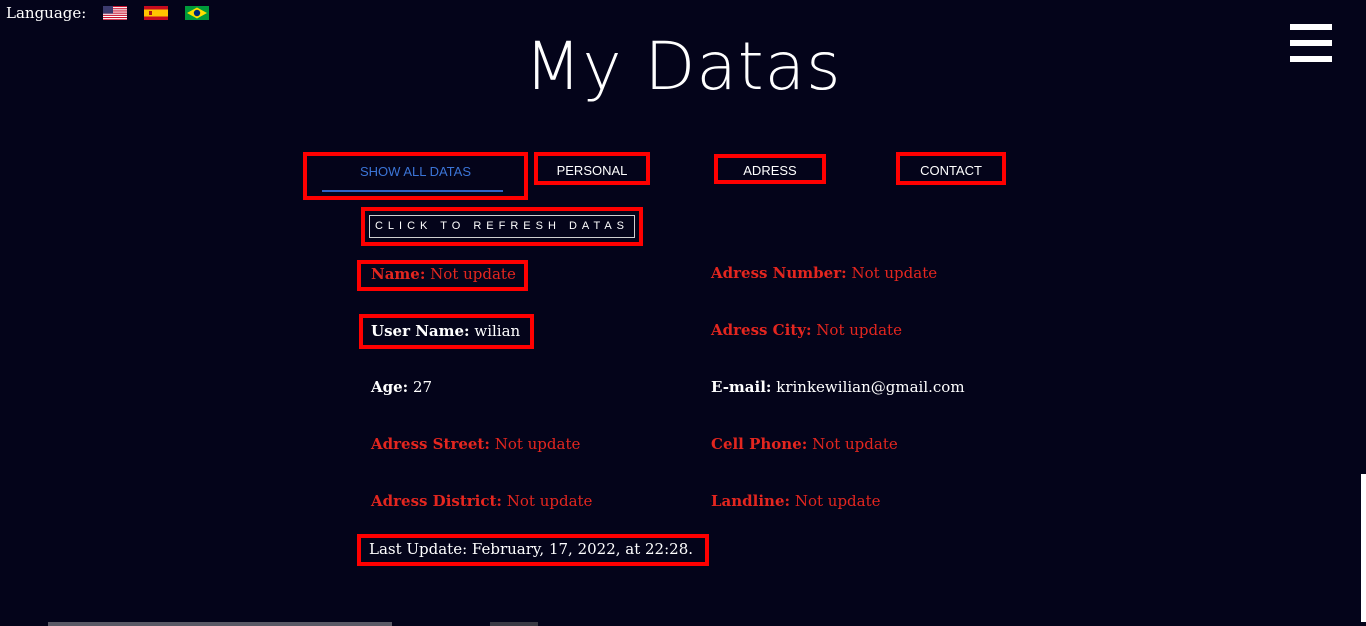  I want to click on tab-show-all-datas: SHOW ALL DATAS, so click(415, 176).